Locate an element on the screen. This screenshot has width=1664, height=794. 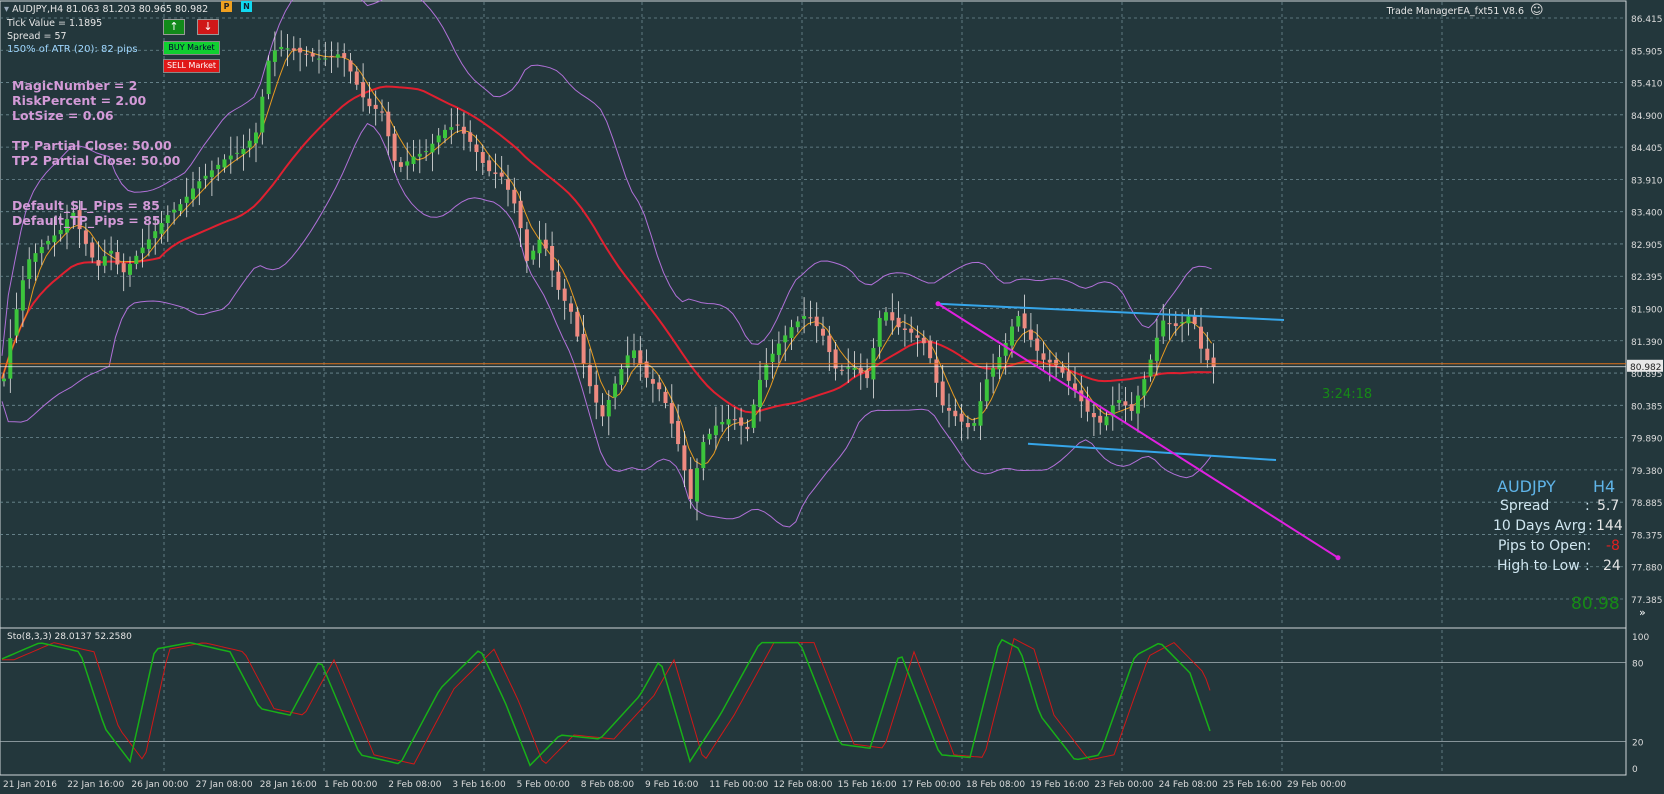
current-price-tag-text: 80.982 is located at coordinates (1646, 368).